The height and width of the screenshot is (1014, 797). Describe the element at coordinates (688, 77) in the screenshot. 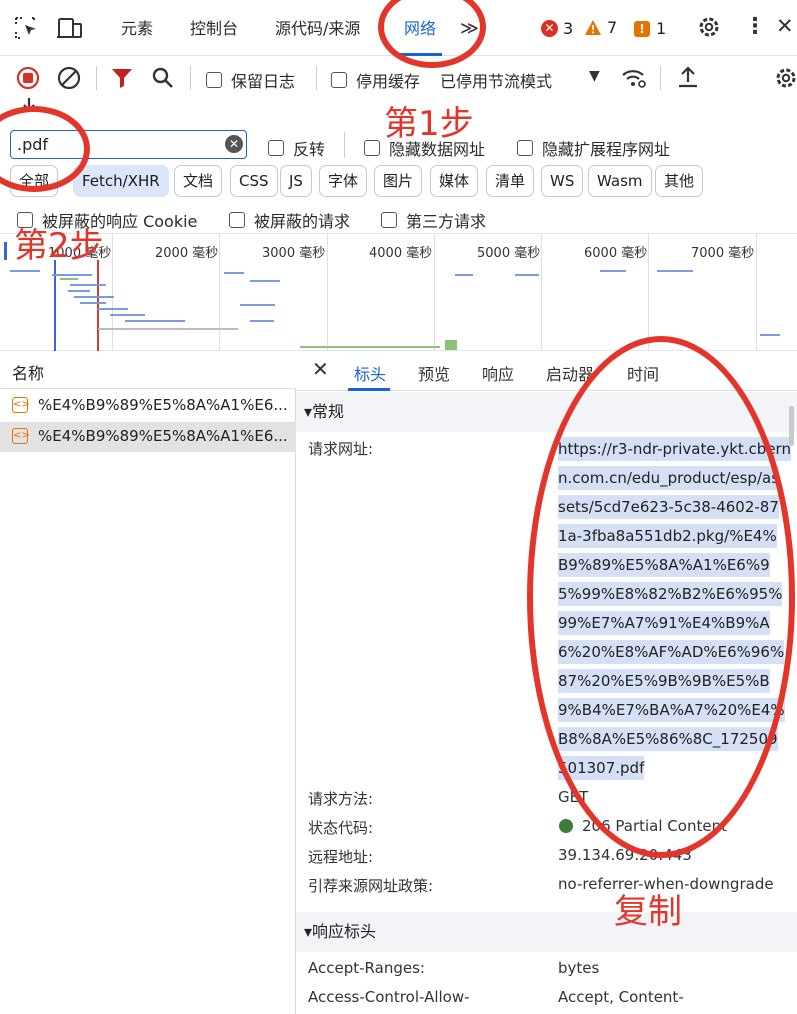

I see `import-har-icon` at that location.